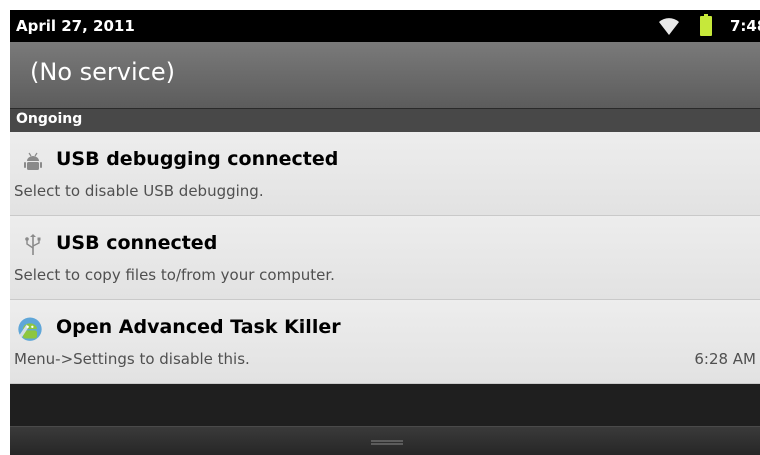  Describe the element at coordinates (30, 329) in the screenshot. I see `task-killer-icon` at that location.